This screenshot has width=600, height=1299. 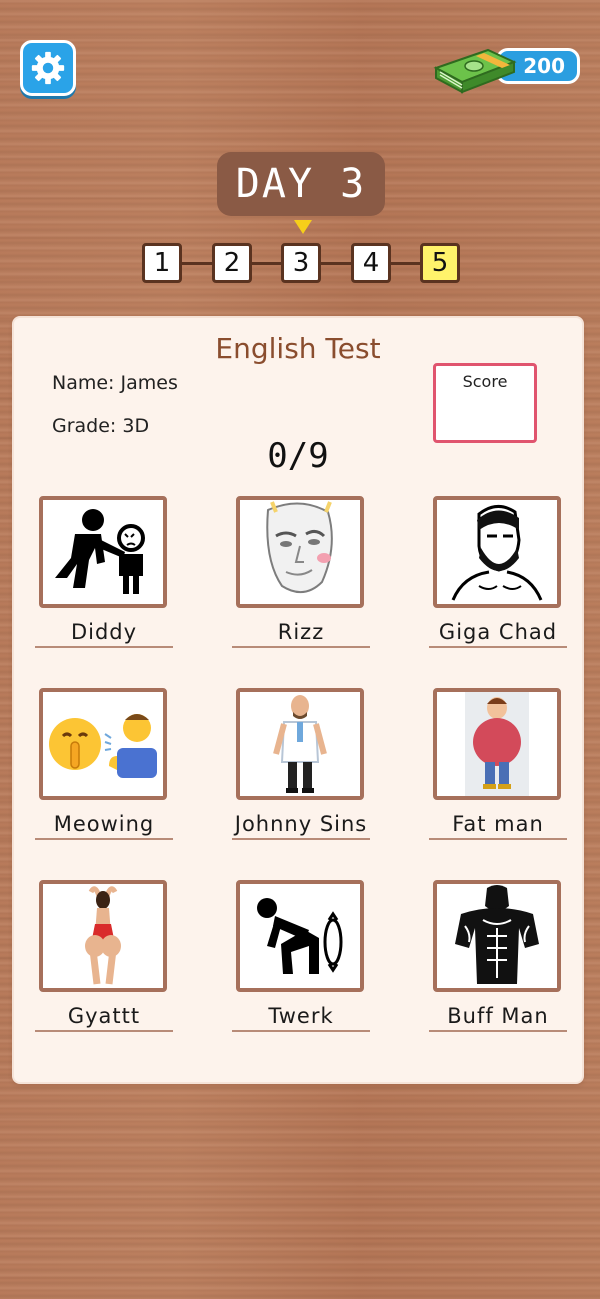 I want to click on answer-card-gyattt: Gyattt, so click(x=104, y=965).